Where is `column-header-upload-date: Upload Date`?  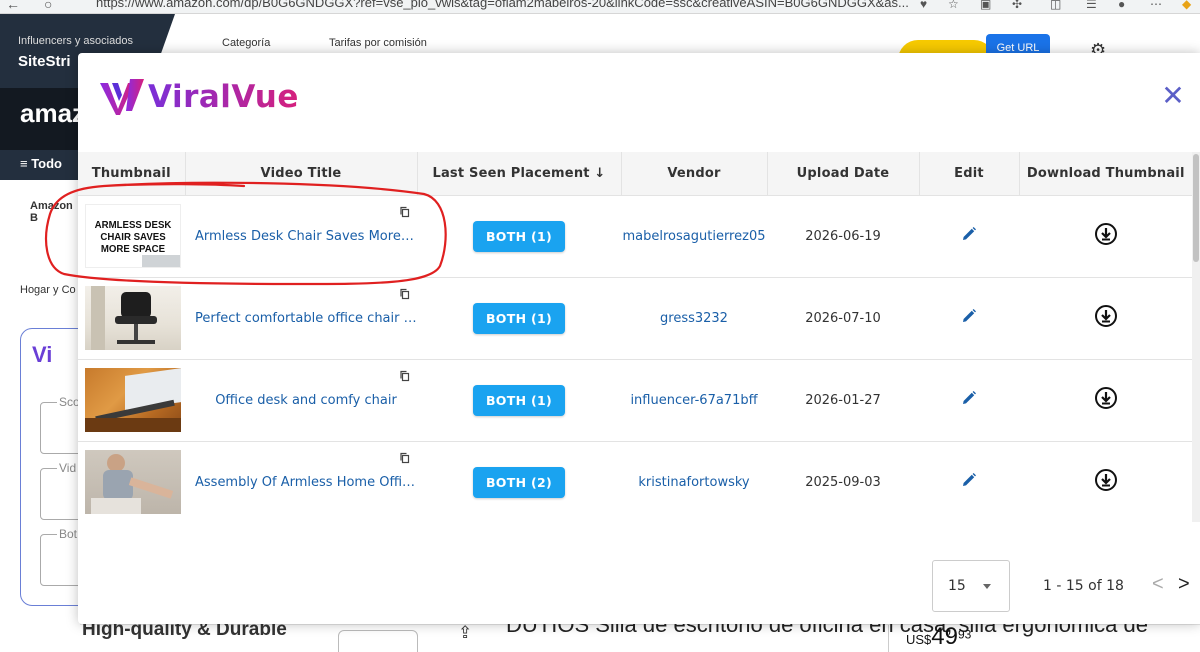
column-header-upload-date: Upload Date is located at coordinates (843, 174).